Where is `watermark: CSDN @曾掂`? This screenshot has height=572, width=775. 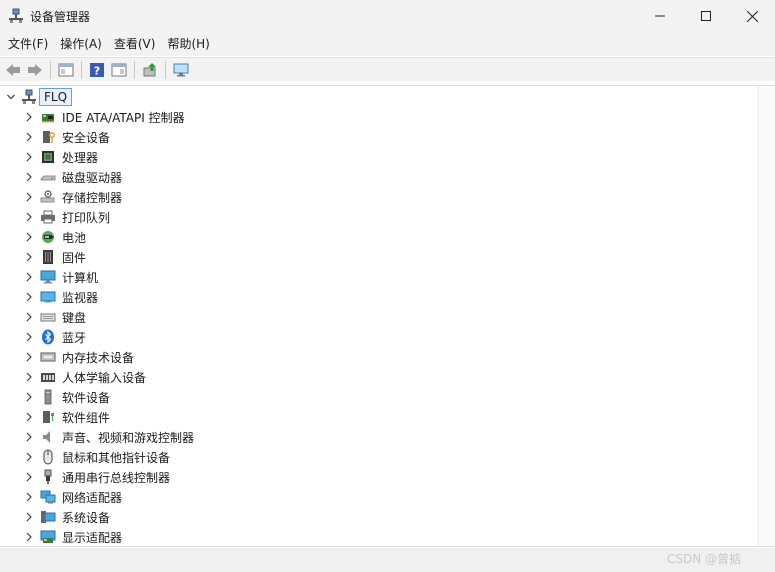
watermark: CSDN @曾掂 is located at coordinates (703, 559).